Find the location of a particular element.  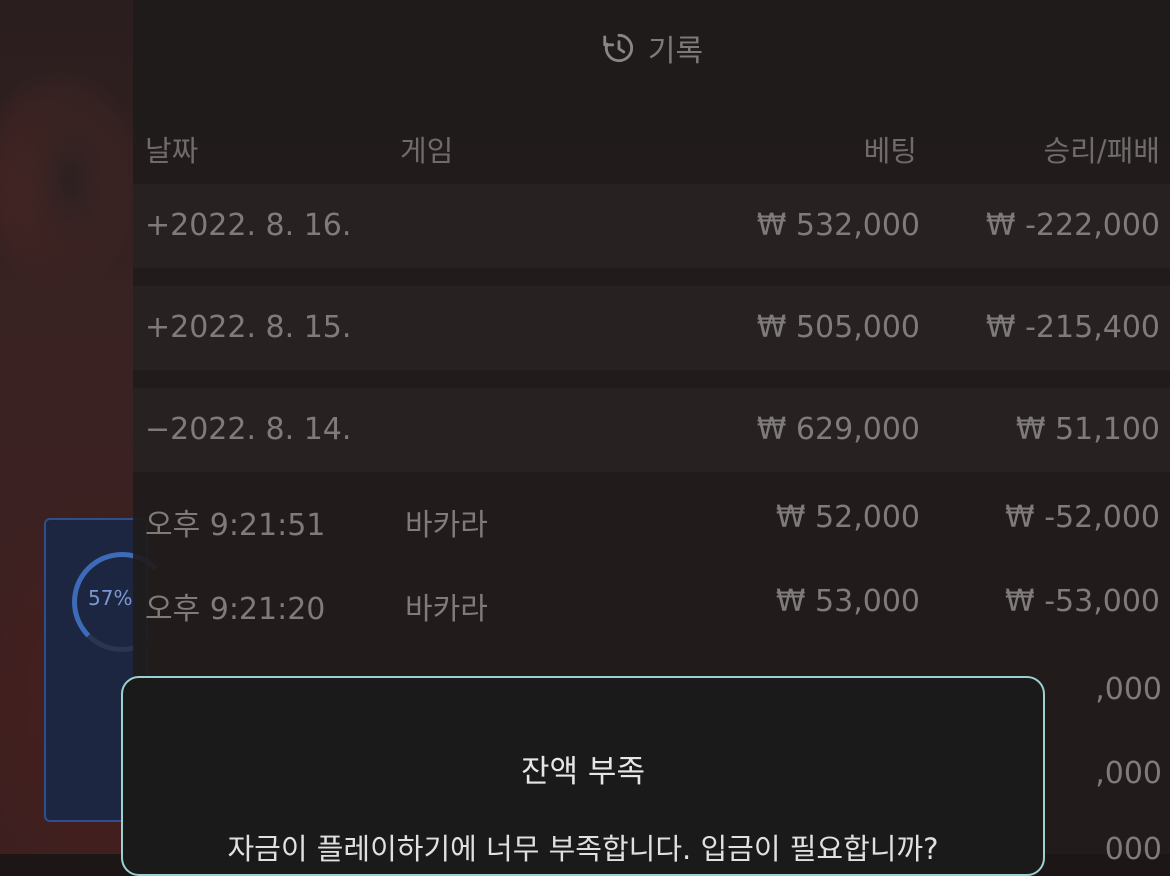

hidden-result-value: 000 is located at coordinates (1133, 849).